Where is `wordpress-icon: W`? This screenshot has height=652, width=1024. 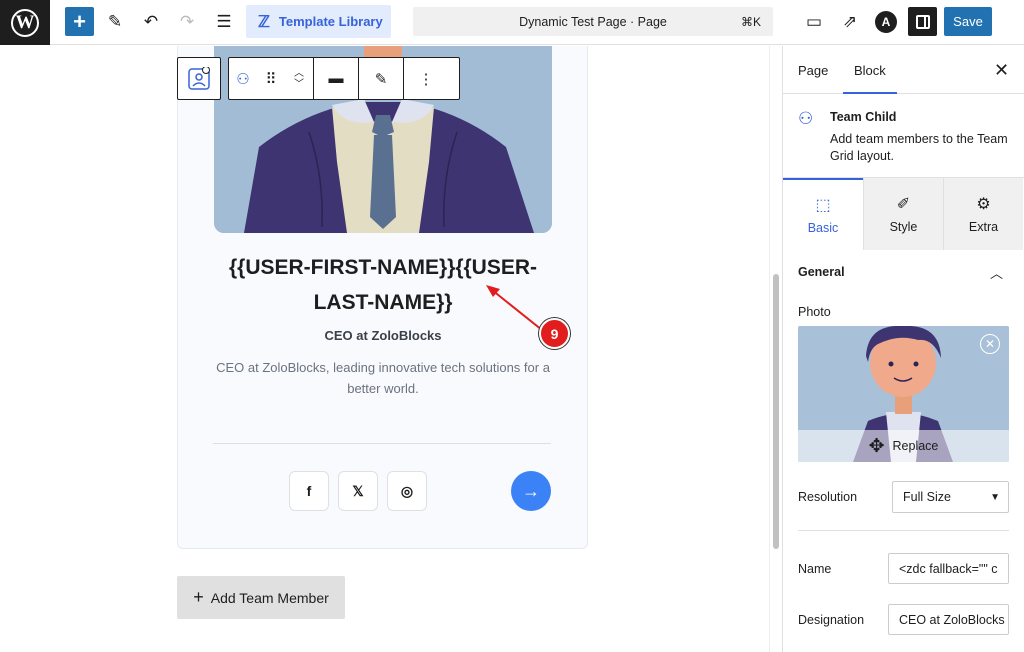 wordpress-icon: W is located at coordinates (25, 22).